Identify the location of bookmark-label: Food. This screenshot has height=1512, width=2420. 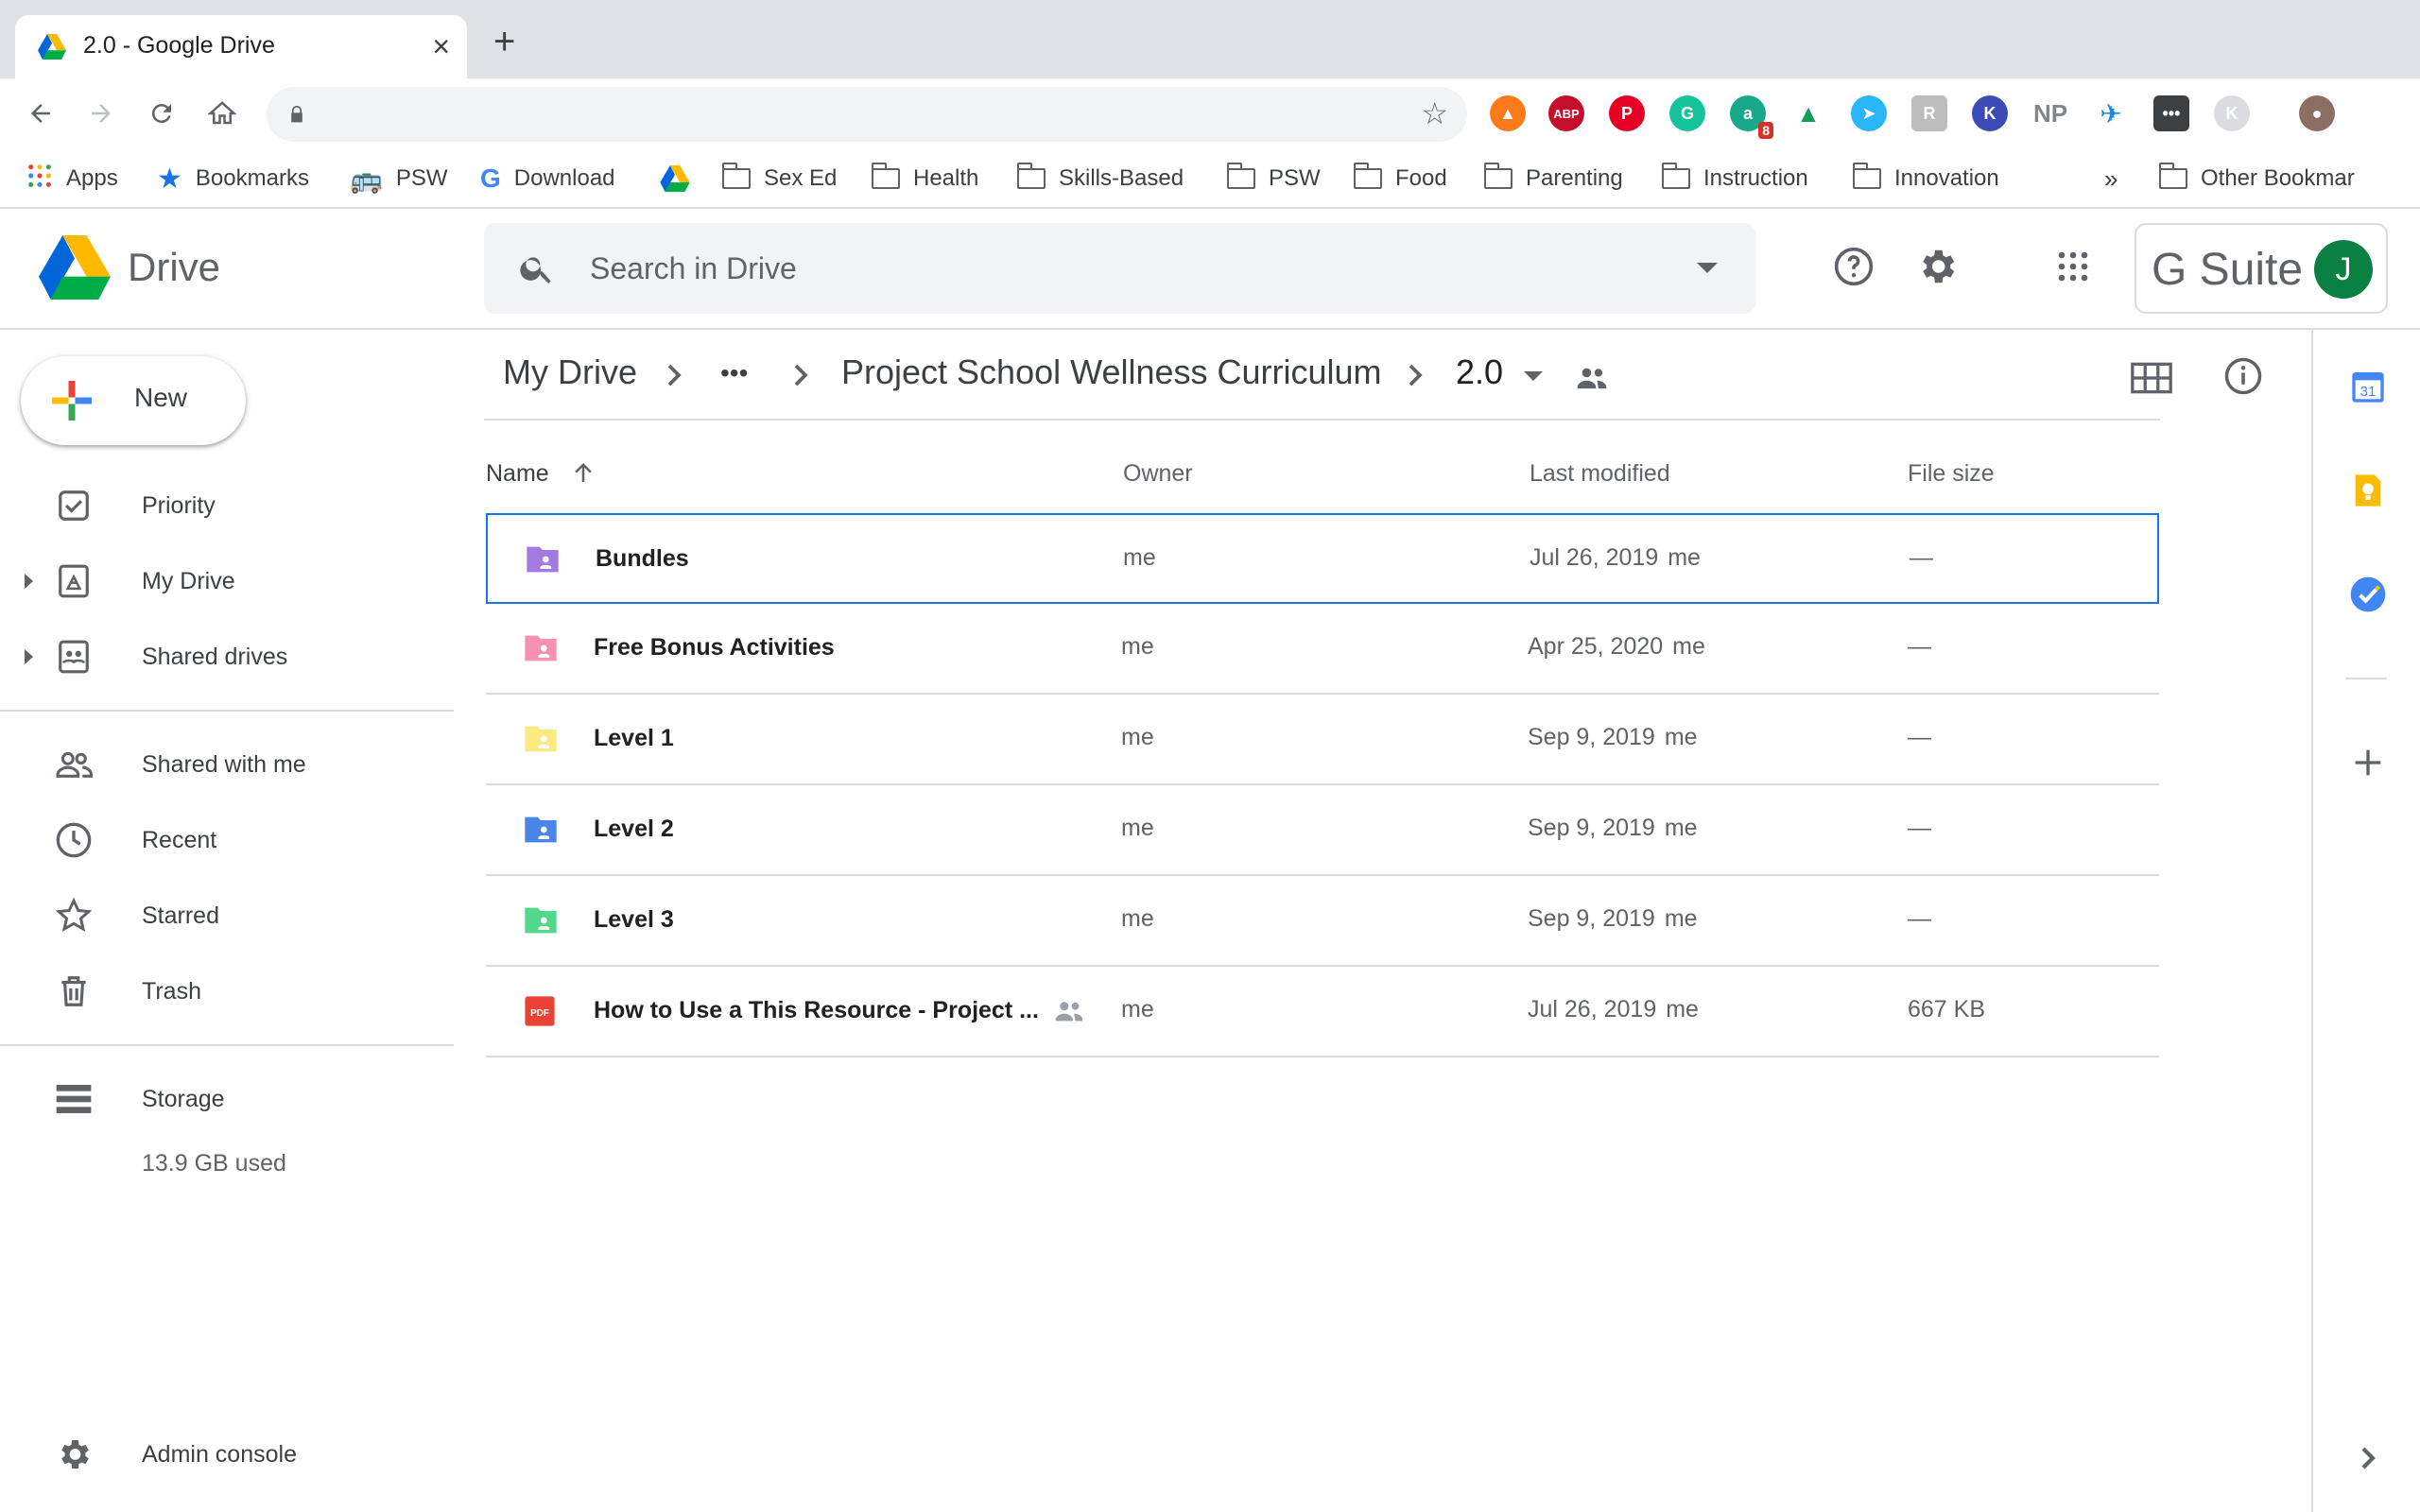
(1421, 178).